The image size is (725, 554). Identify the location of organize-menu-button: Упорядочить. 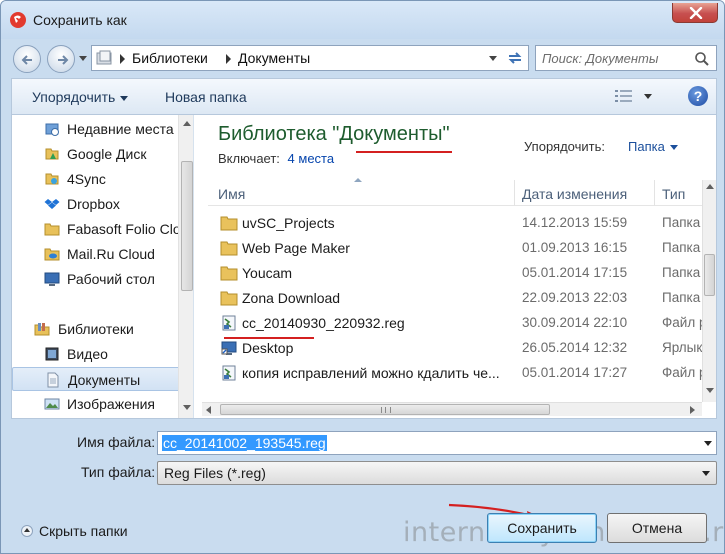
(80, 97).